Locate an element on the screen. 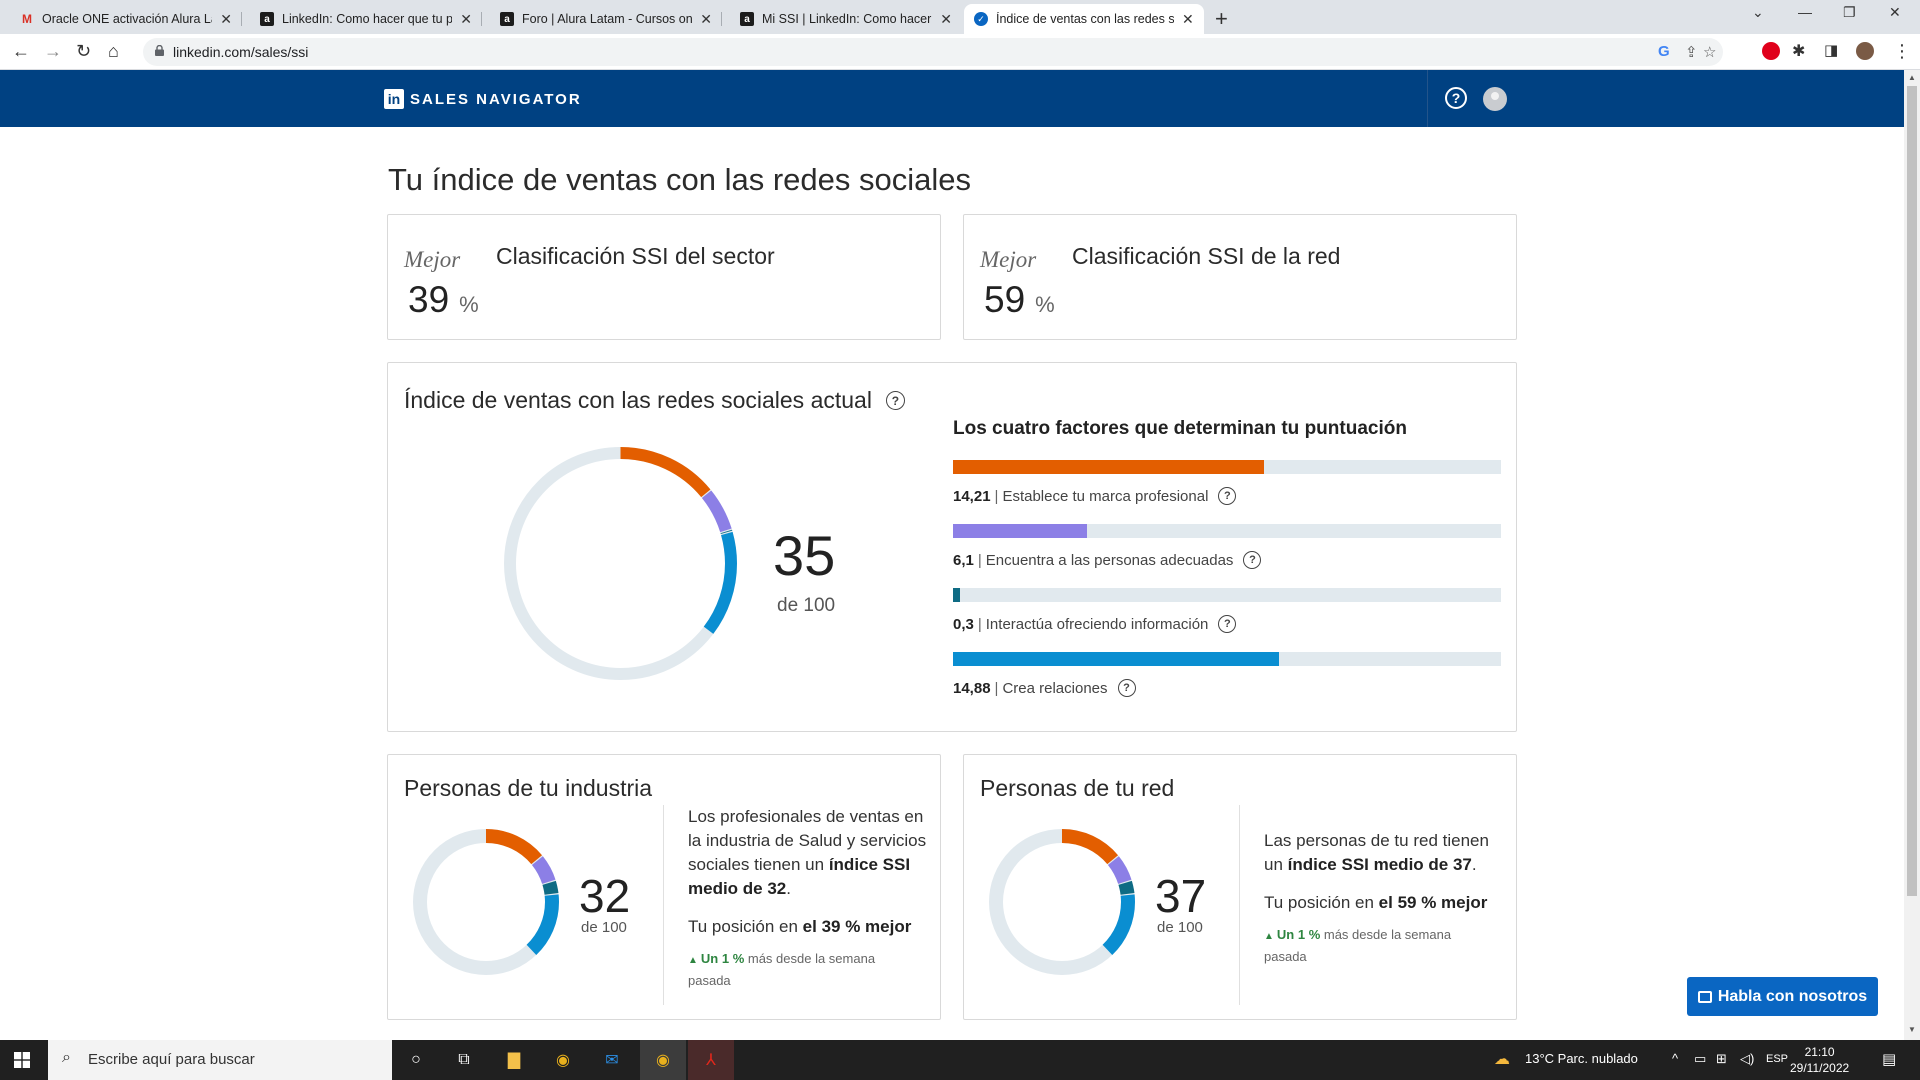 Image resolution: width=1920 pixels, height=1080 pixels. tray-chevron-icon: ^ is located at coordinates (1675, 1058).